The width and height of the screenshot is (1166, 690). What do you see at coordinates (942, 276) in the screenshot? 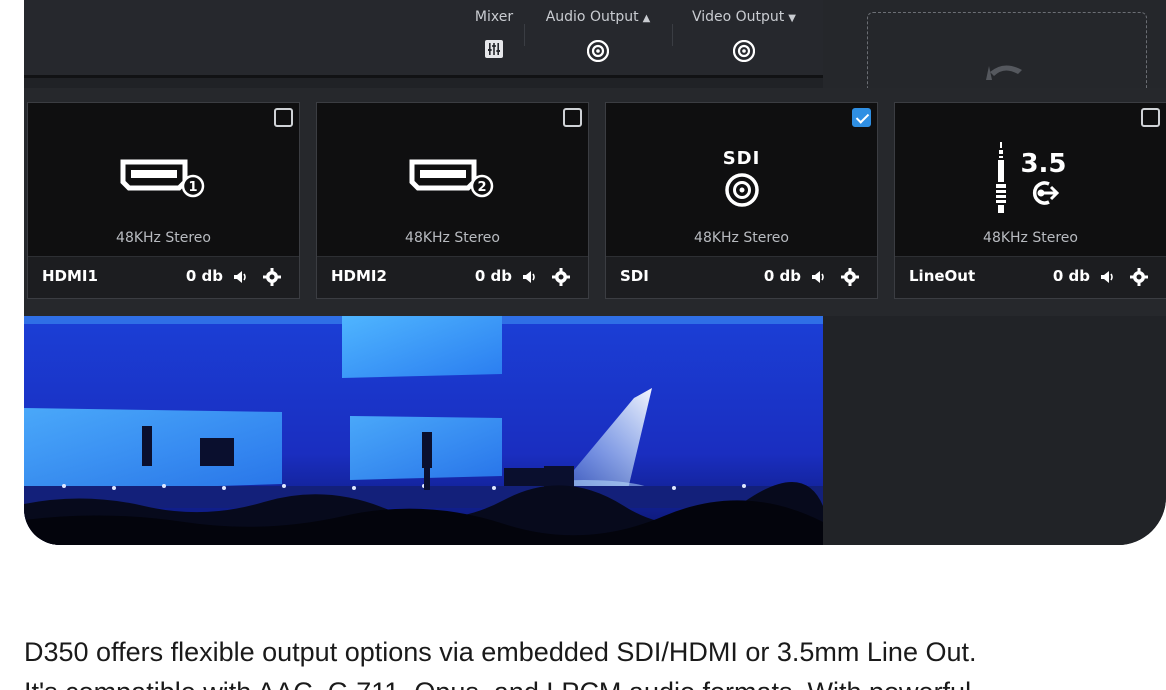
I see `output-name: LineOut` at bounding box center [942, 276].